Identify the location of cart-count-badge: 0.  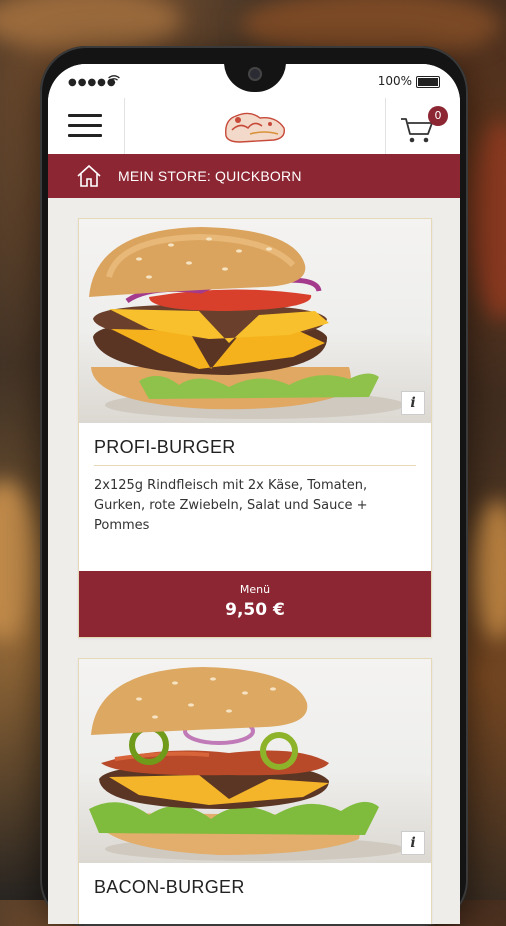
(438, 116).